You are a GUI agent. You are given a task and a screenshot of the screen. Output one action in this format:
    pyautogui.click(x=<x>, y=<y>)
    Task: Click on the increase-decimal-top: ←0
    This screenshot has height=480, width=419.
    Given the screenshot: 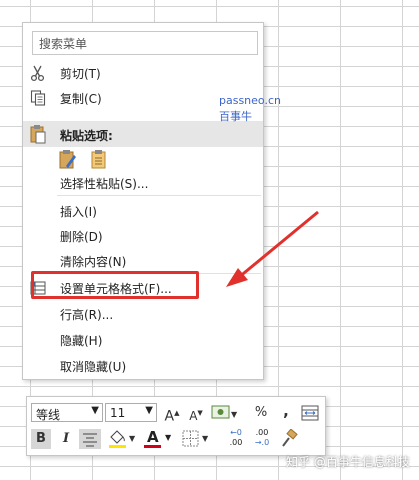 What is the action you would take?
    pyautogui.click(x=236, y=432)
    